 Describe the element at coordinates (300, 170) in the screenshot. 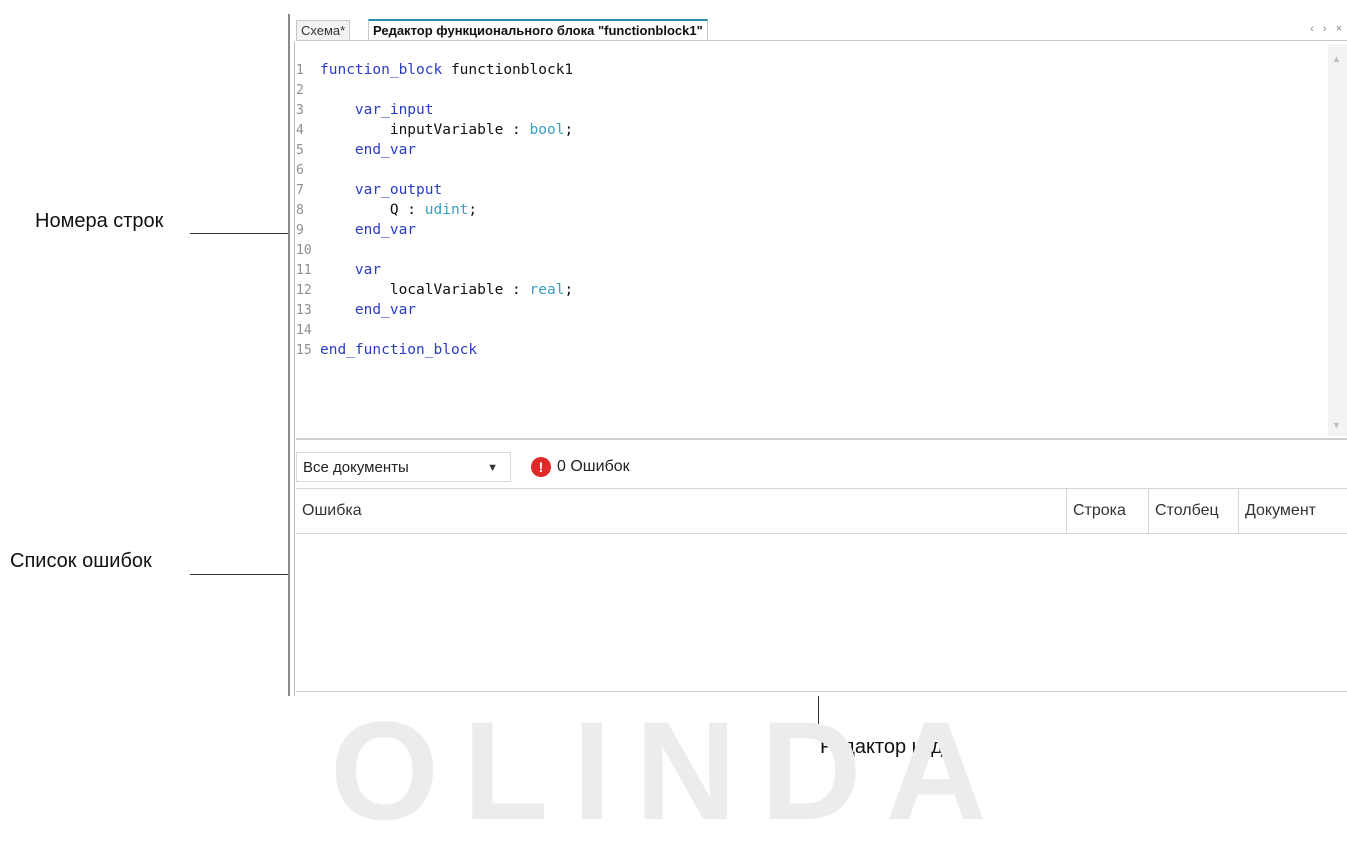

I see `line-number: 6` at that location.